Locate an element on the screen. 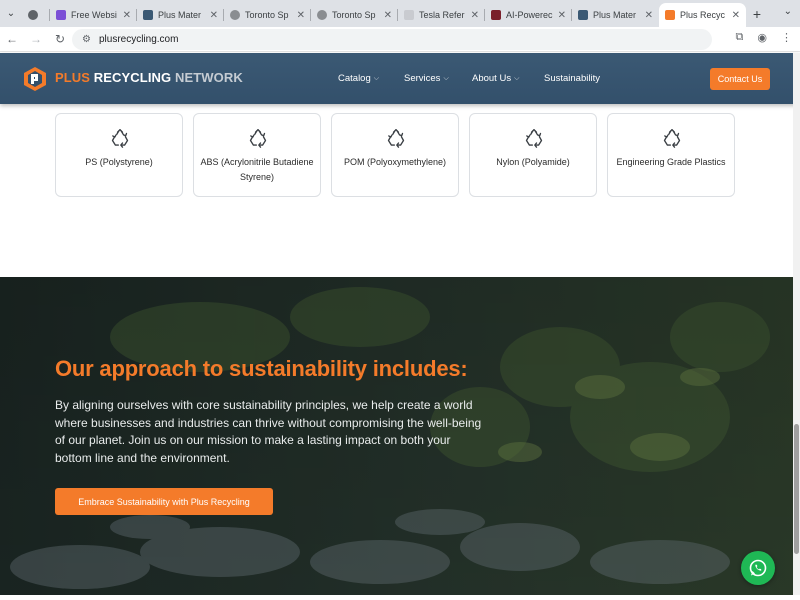 The width and height of the screenshot is (800, 600). browser-toolbar: ← → ↻ ⚙ plusrecycling.com ⧉ ◉ ⋮ is located at coordinates (400, 39).